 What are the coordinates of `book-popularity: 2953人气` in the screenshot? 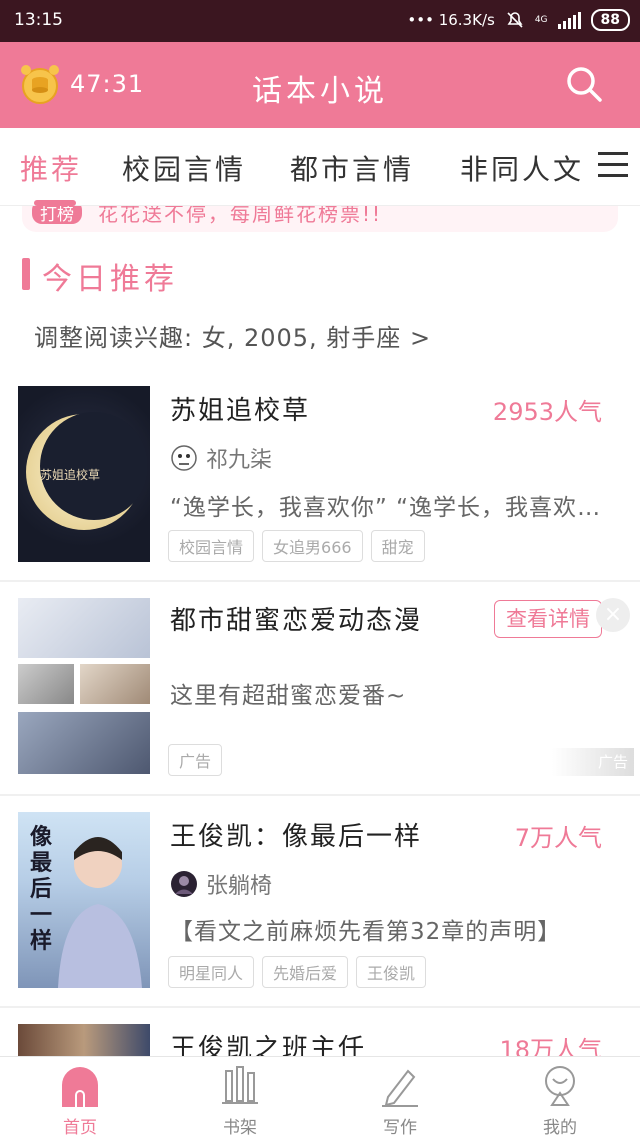 It's located at (547, 412).